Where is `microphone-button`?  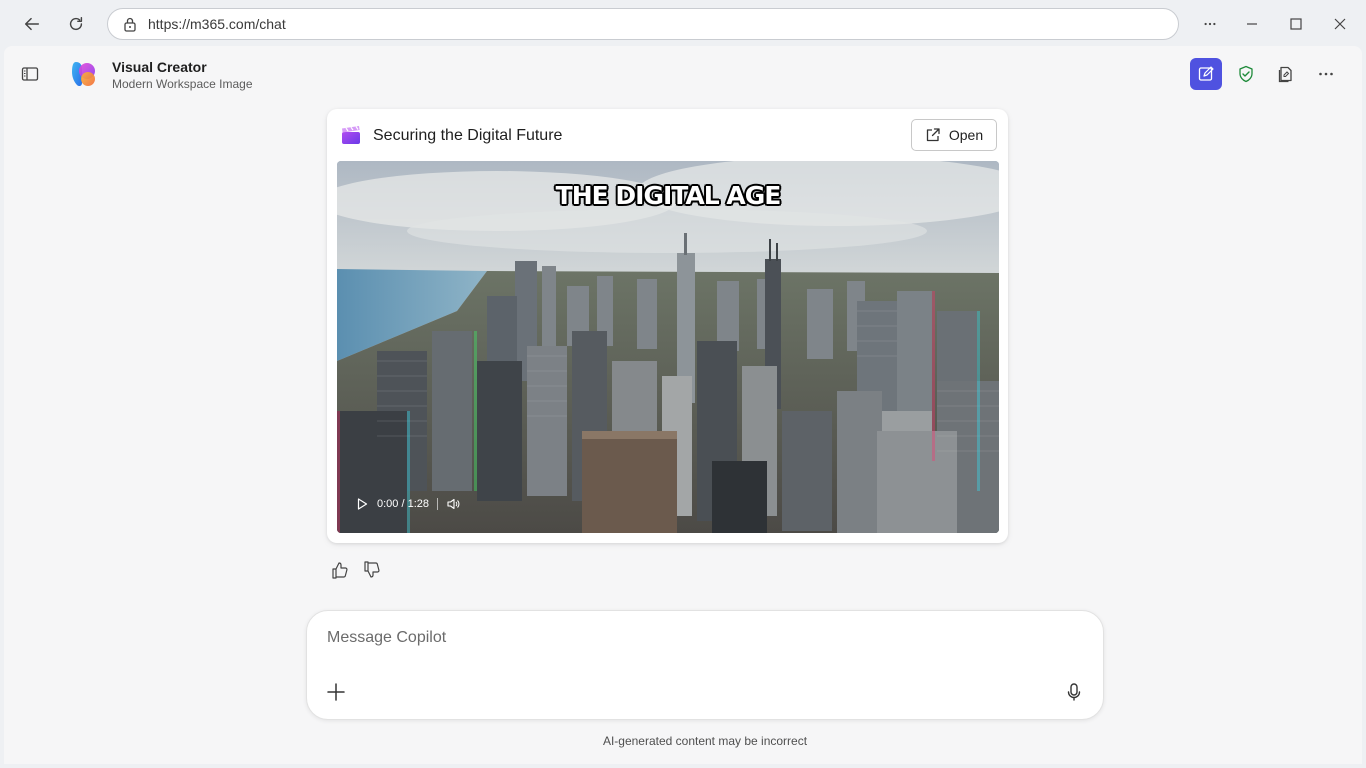 microphone-button is located at coordinates (1074, 692).